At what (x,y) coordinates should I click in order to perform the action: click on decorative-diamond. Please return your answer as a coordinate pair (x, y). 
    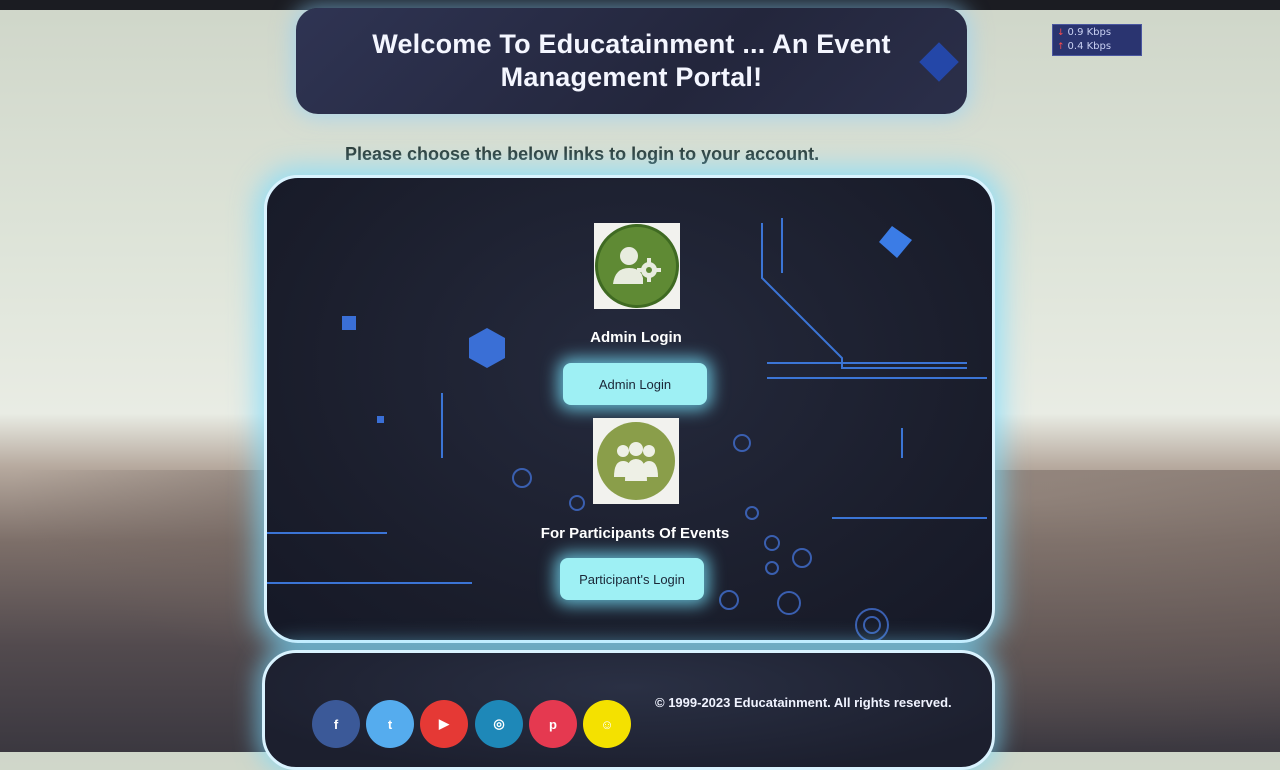
    Looking at the image, I should click on (939, 62).